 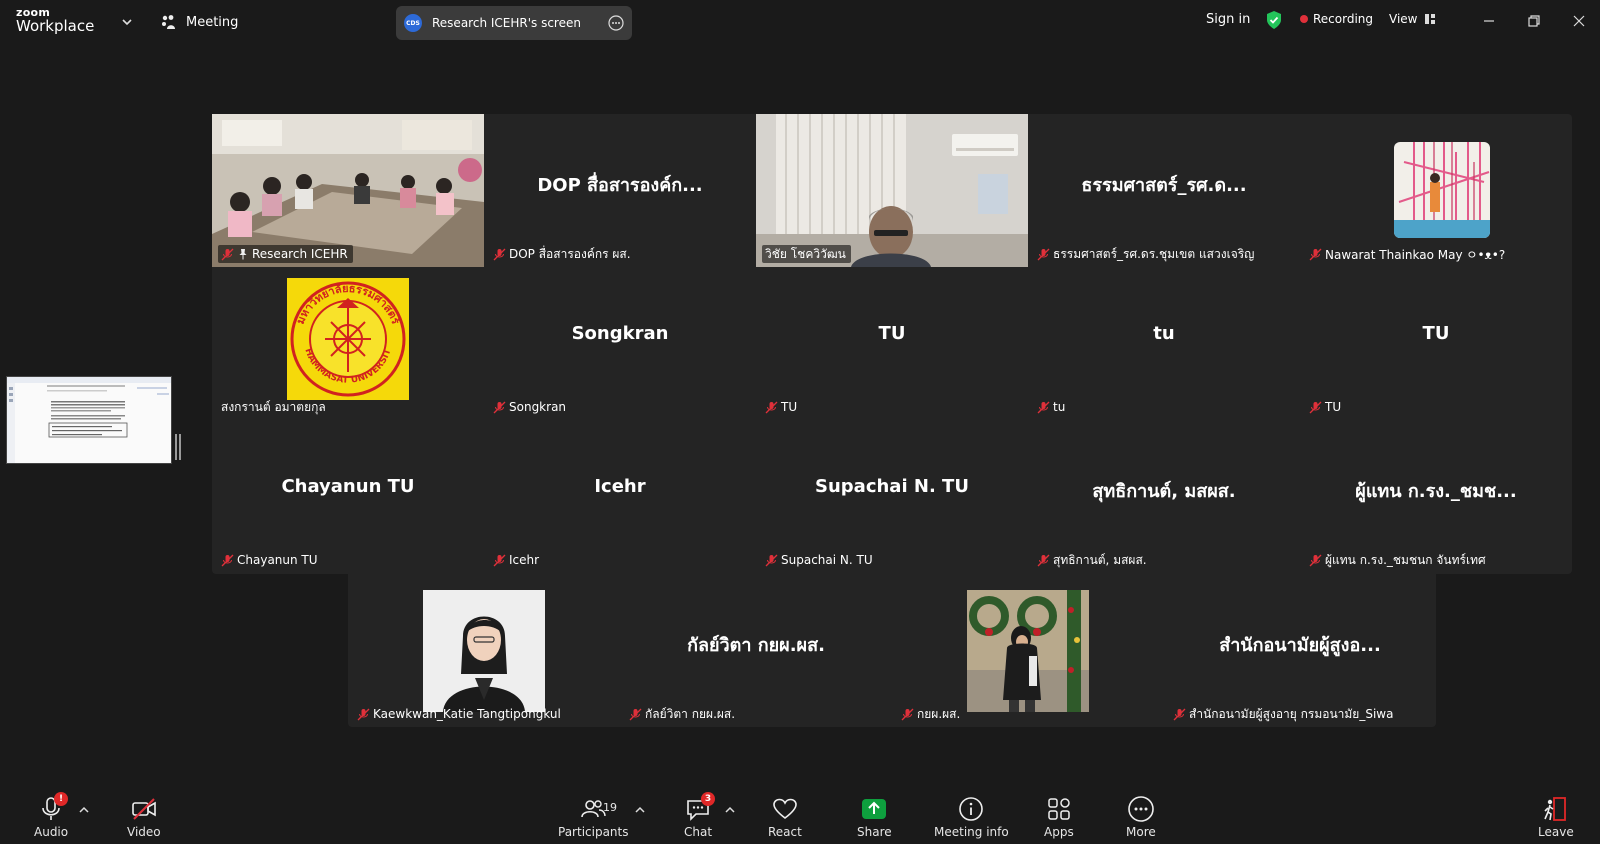 I want to click on participant-display-name: กัลย์วิตา กยผ.ผส., so click(x=756, y=645).